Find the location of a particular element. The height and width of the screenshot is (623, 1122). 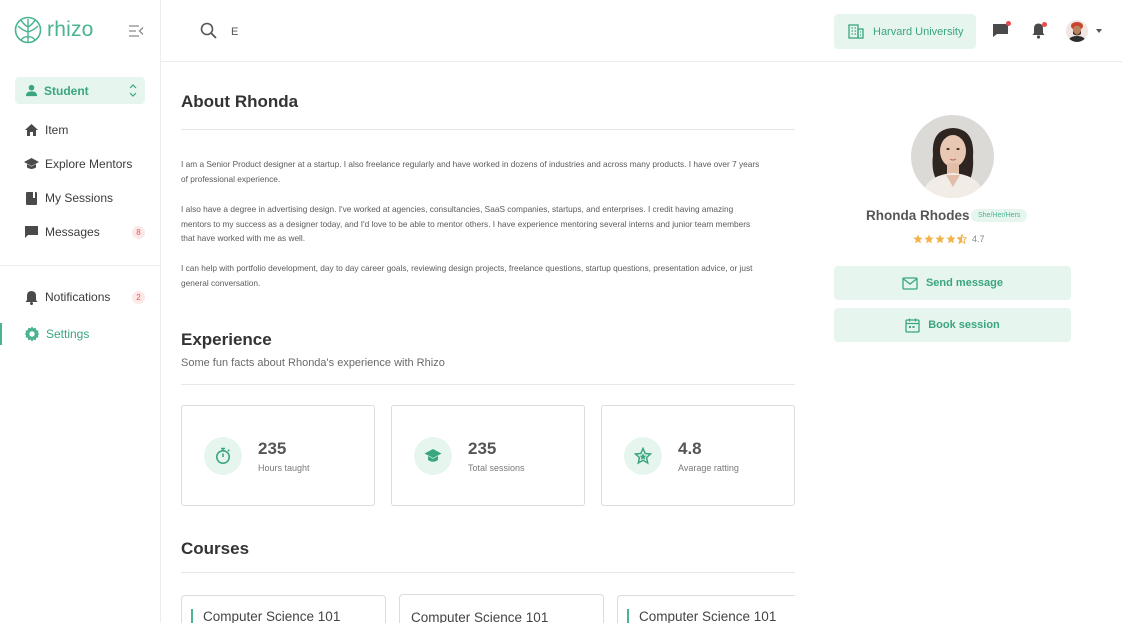

home-icon is located at coordinates (31, 130).